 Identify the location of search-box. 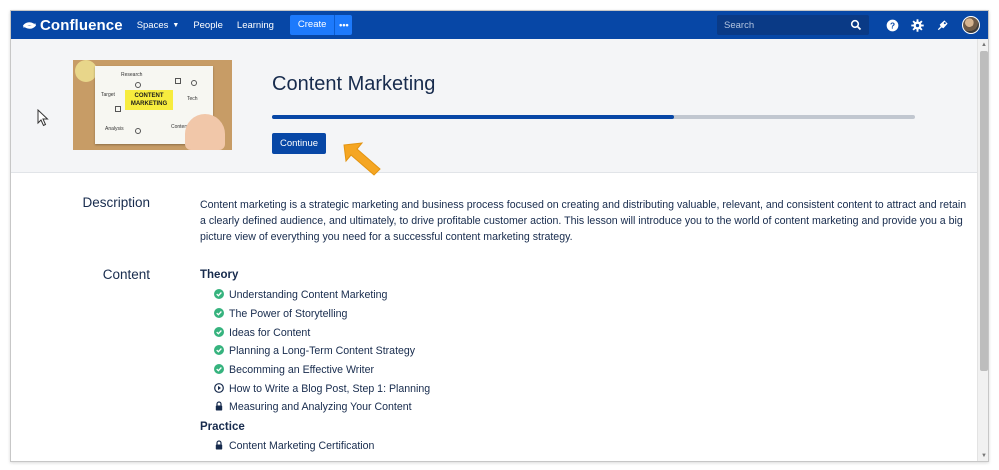
(793, 25).